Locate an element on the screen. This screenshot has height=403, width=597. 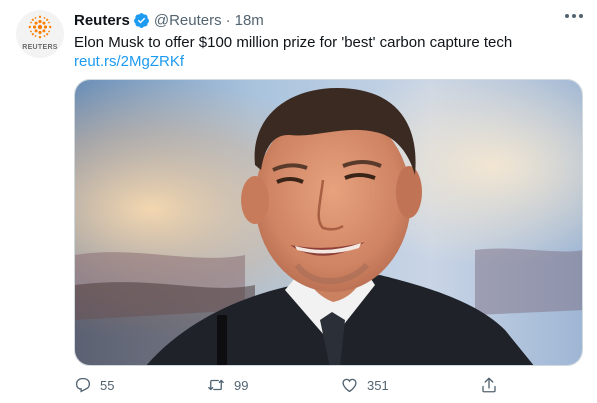
avatar: REUTERS is located at coordinates (40, 34).